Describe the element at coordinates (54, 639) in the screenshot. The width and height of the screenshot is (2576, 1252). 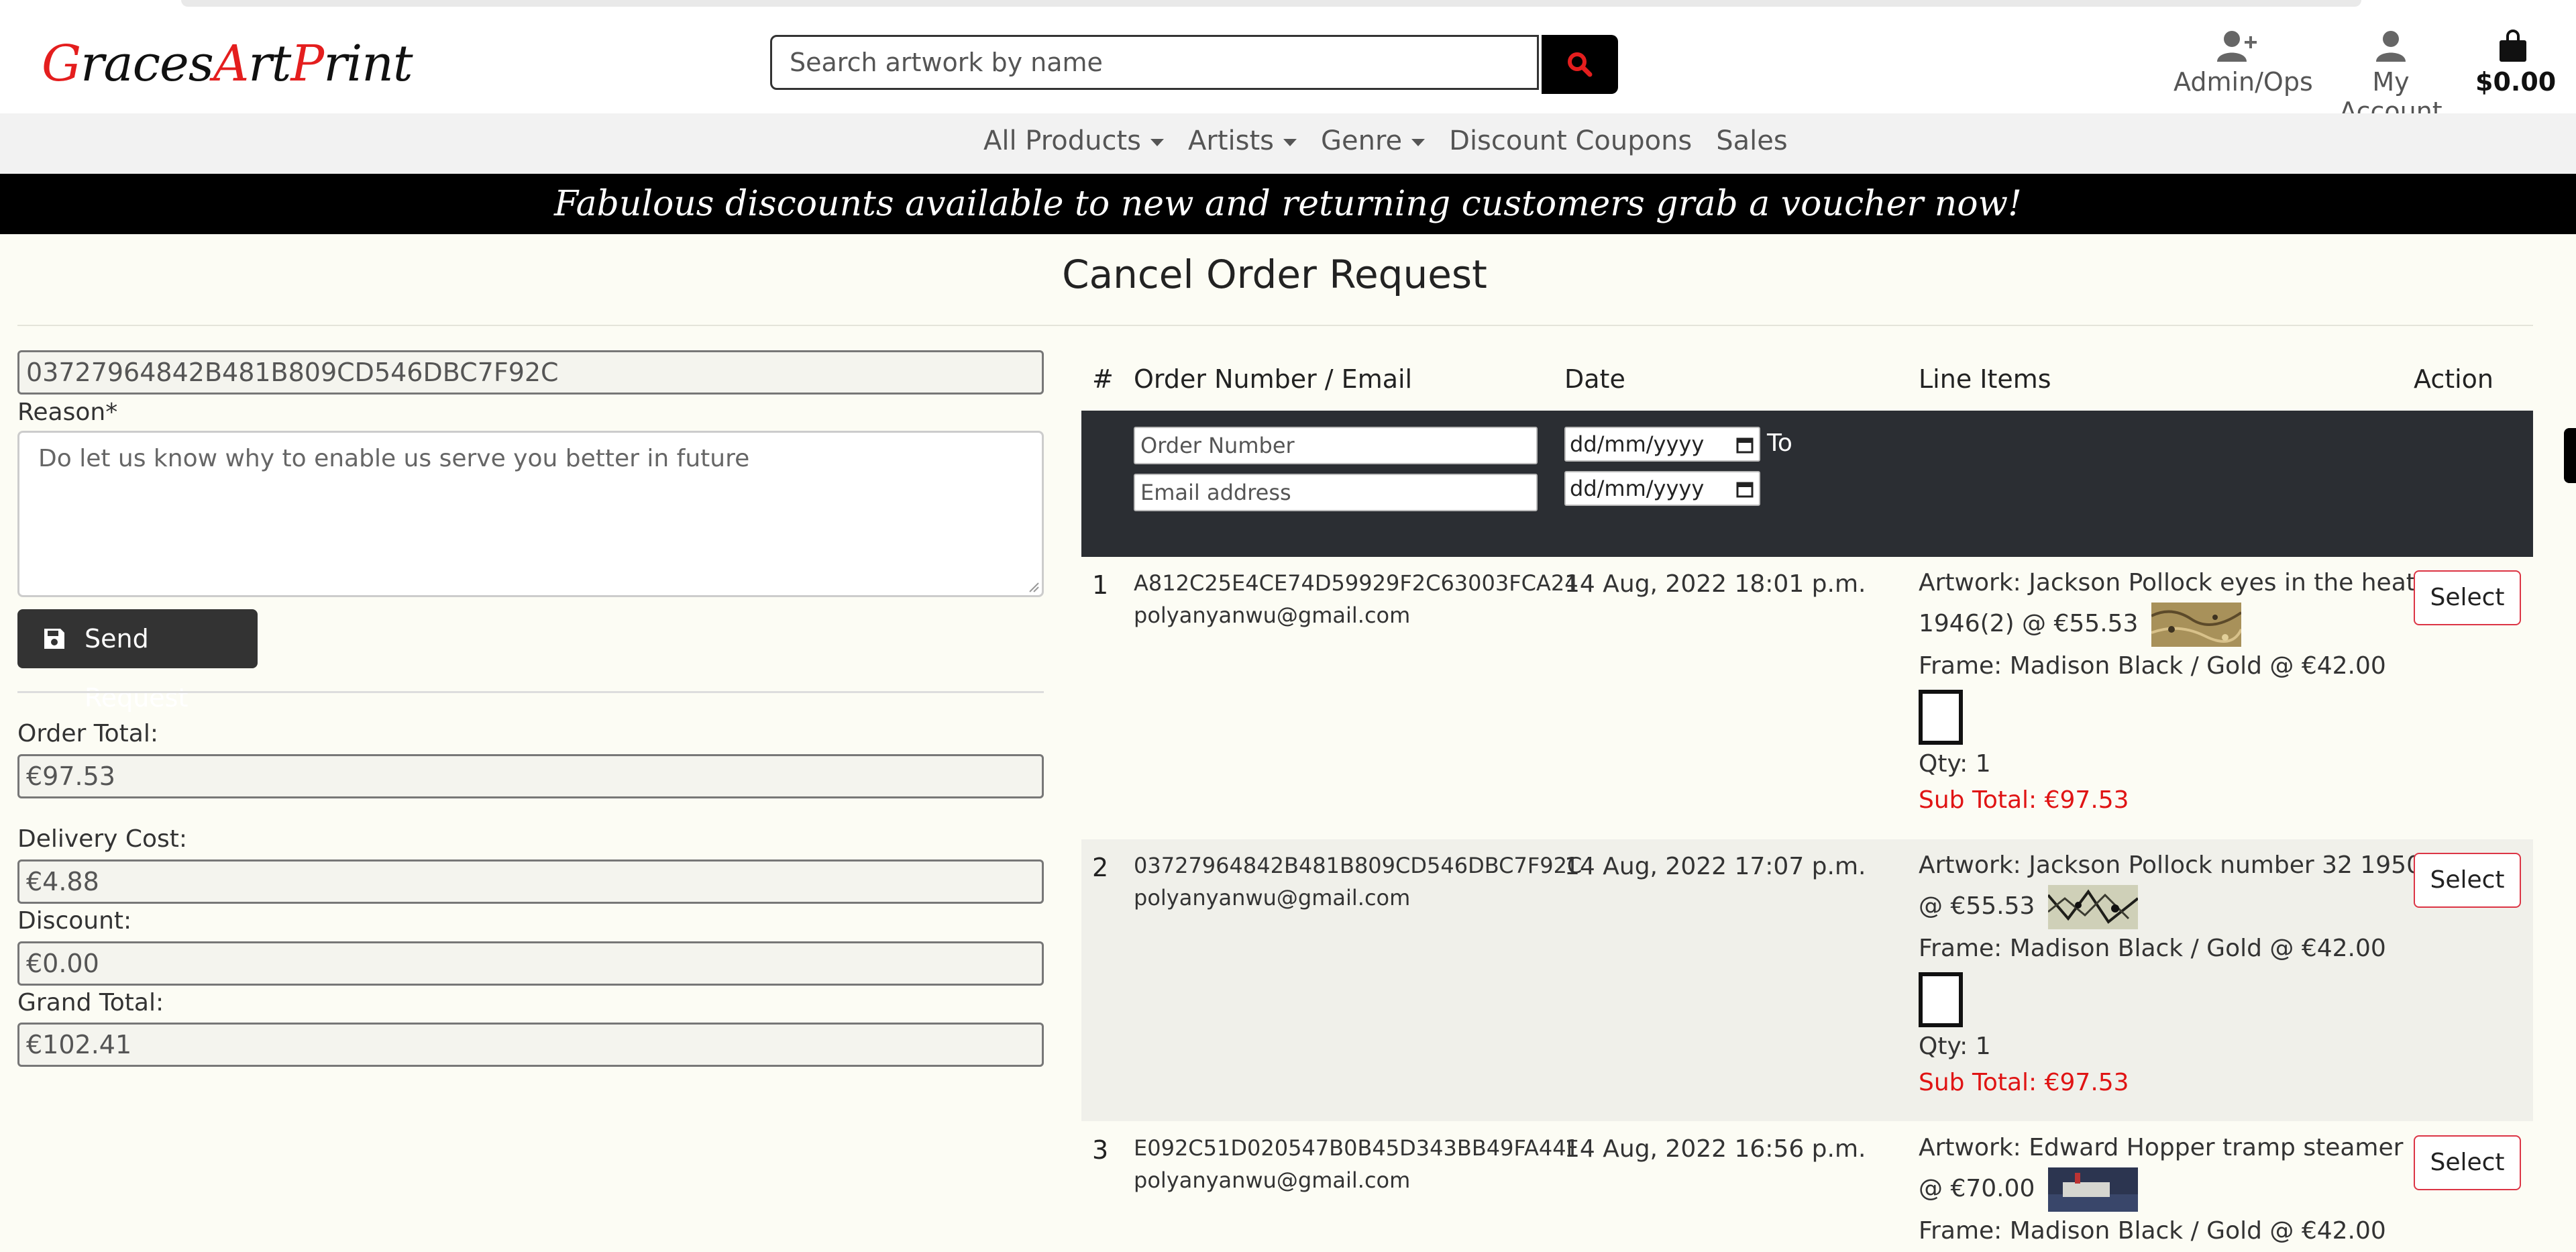
I see `save-icon` at that location.